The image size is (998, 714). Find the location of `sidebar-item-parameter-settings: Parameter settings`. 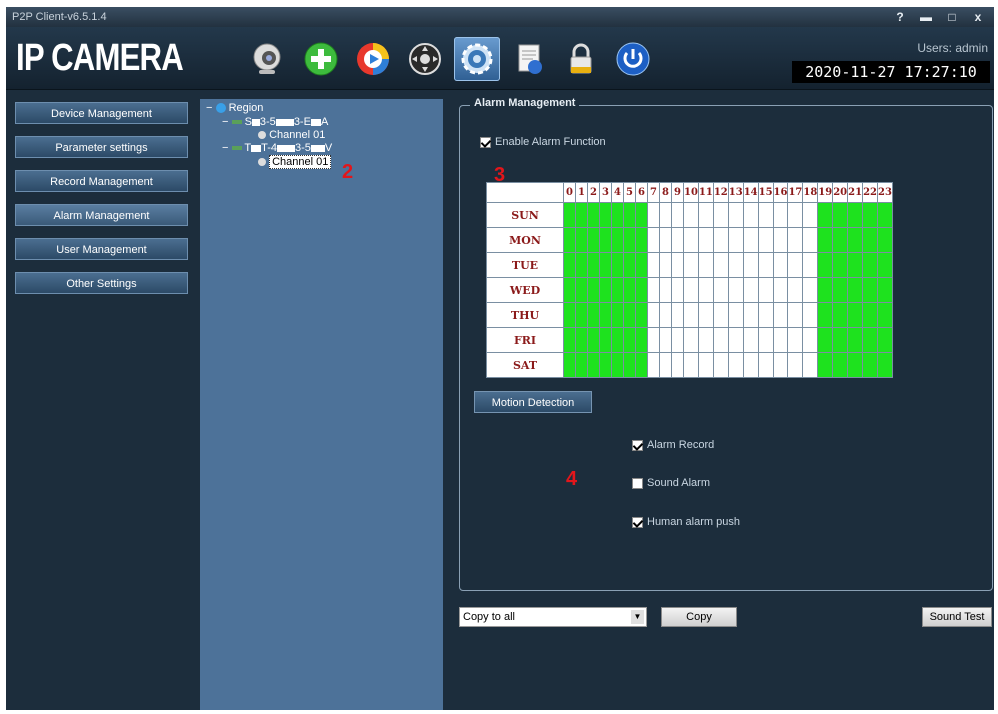

sidebar-item-parameter-settings: Parameter settings is located at coordinates (101, 147).